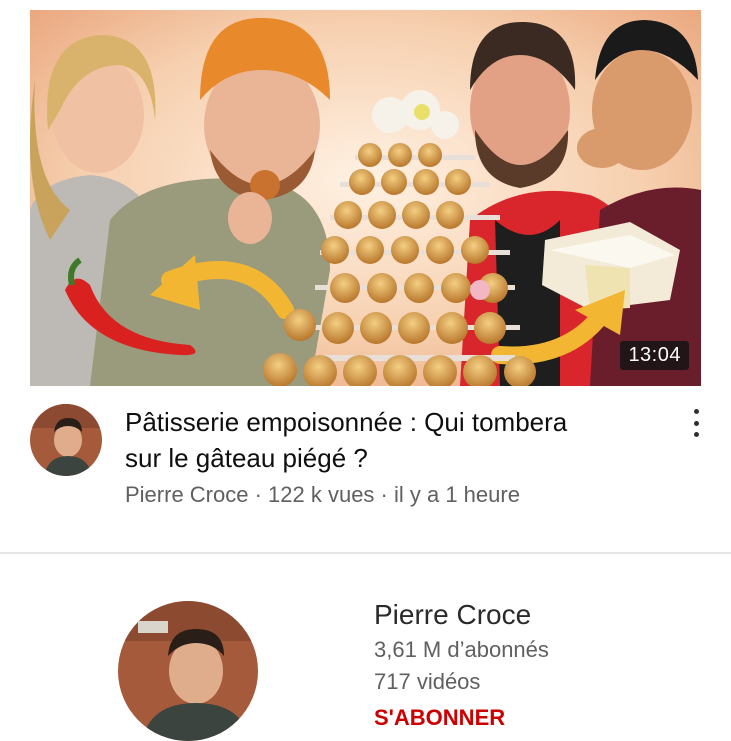  Describe the element at coordinates (246, 458) in the screenshot. I see `video-title-line-2: sur le gâteau piégé ?` at that location.